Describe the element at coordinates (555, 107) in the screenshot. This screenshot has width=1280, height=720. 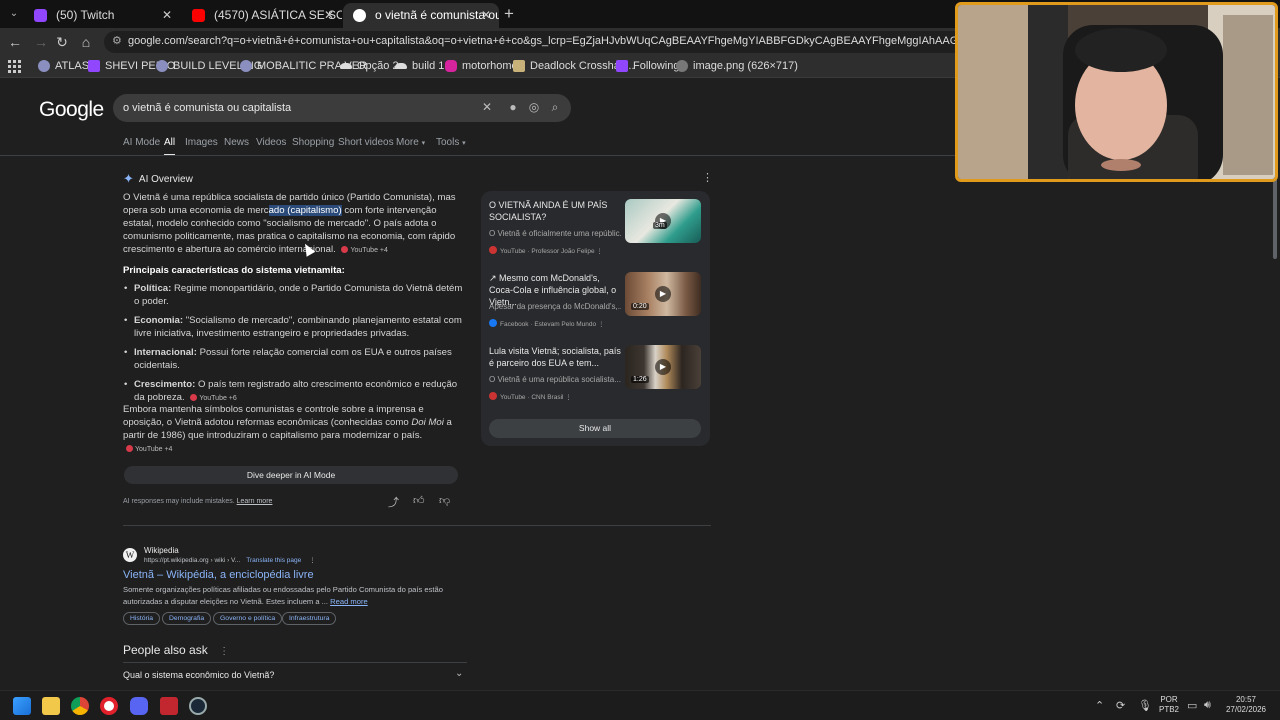
I see `search-icon: ⌕` at that location.